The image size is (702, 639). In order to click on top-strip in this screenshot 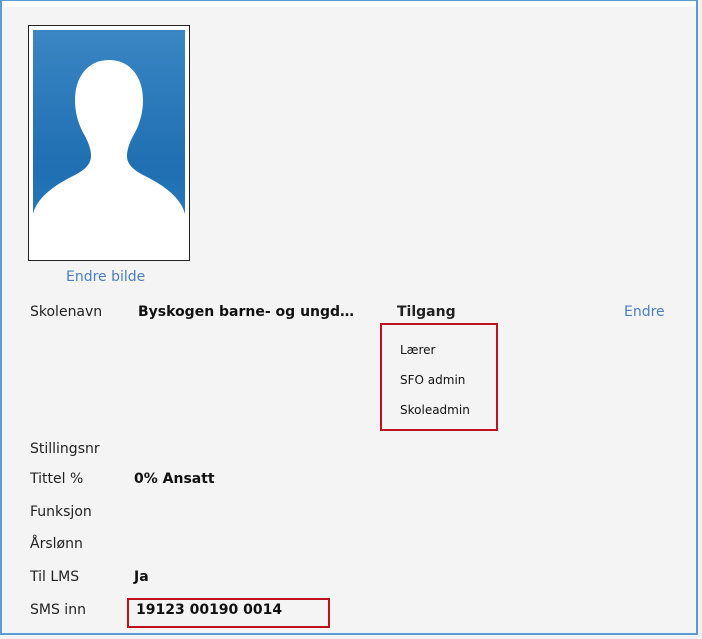, I will do `click(349, 4)`.